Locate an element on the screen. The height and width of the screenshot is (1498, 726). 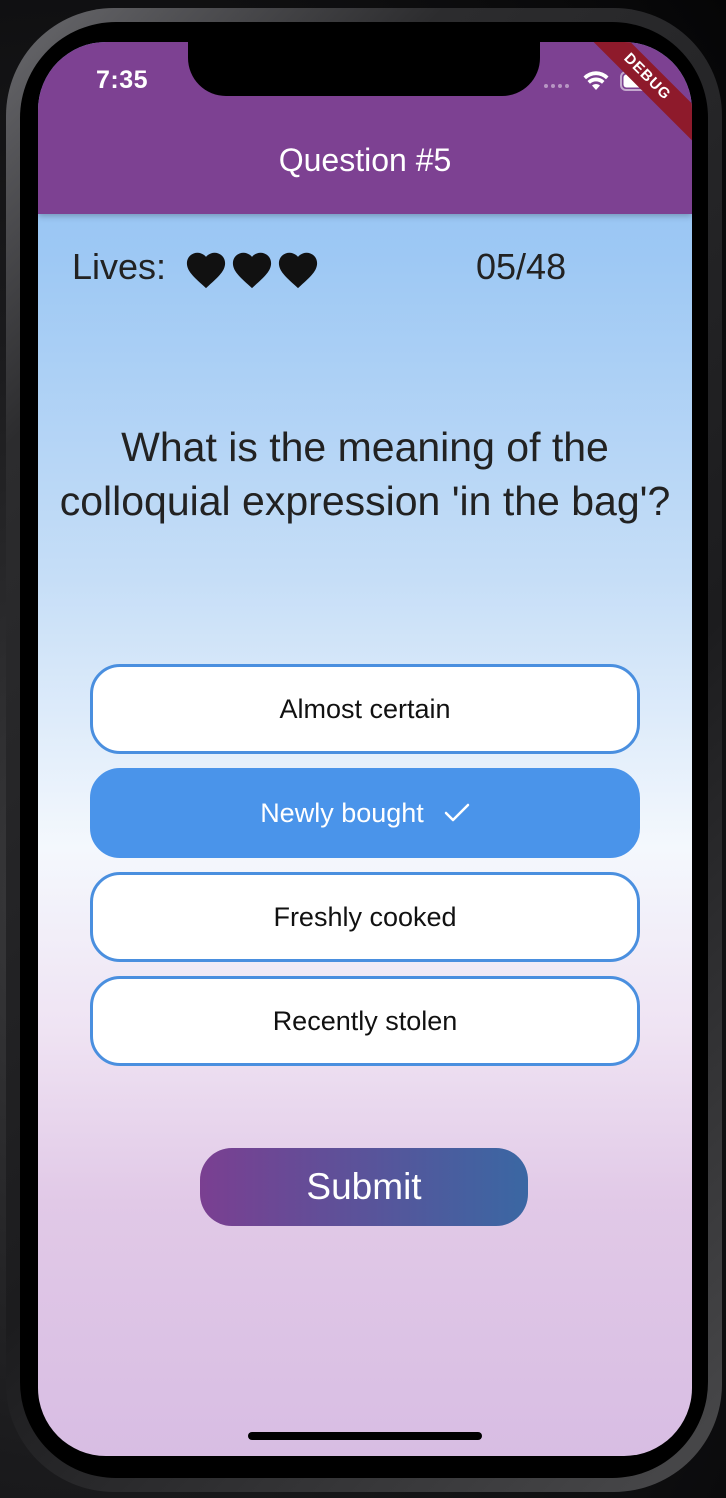
answer-label: Almost certain is located at coordinates (365, 708).